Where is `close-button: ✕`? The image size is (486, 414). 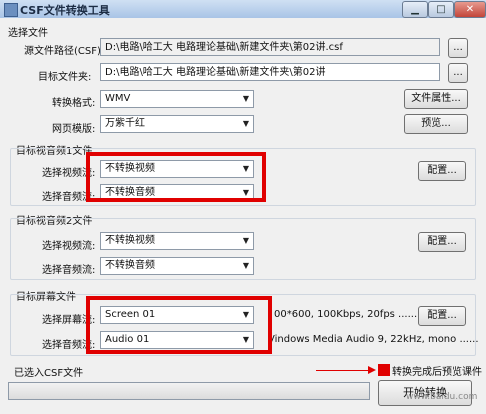 close-button: ✕ is located at coordinates (470, 9).